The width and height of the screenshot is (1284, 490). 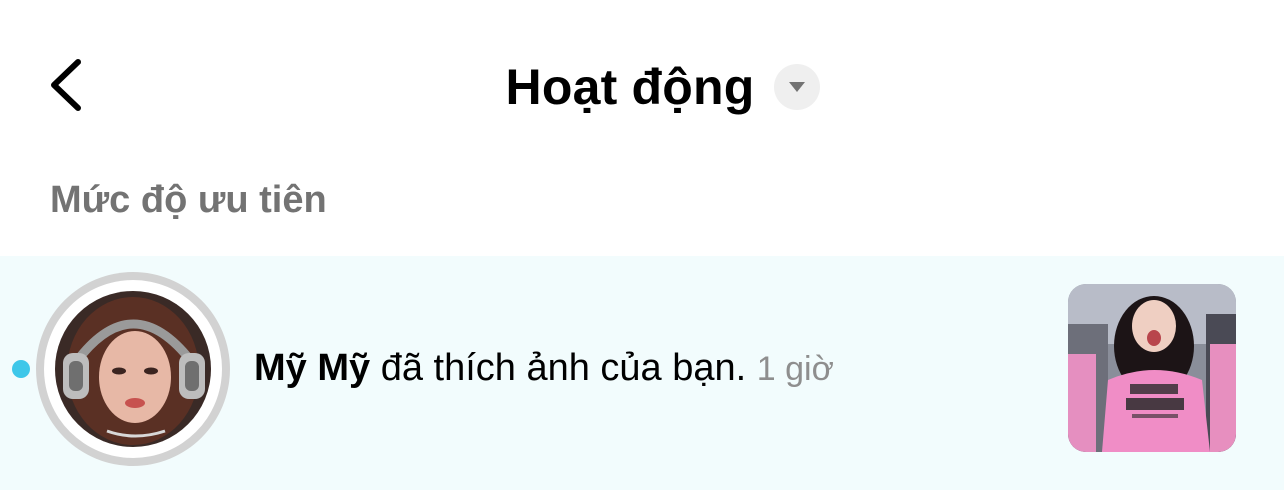 What do you see at coordinates (795, 369) in the screenshot?
I see `notification-time: 1 giờ` at bounding box center [795, 369].